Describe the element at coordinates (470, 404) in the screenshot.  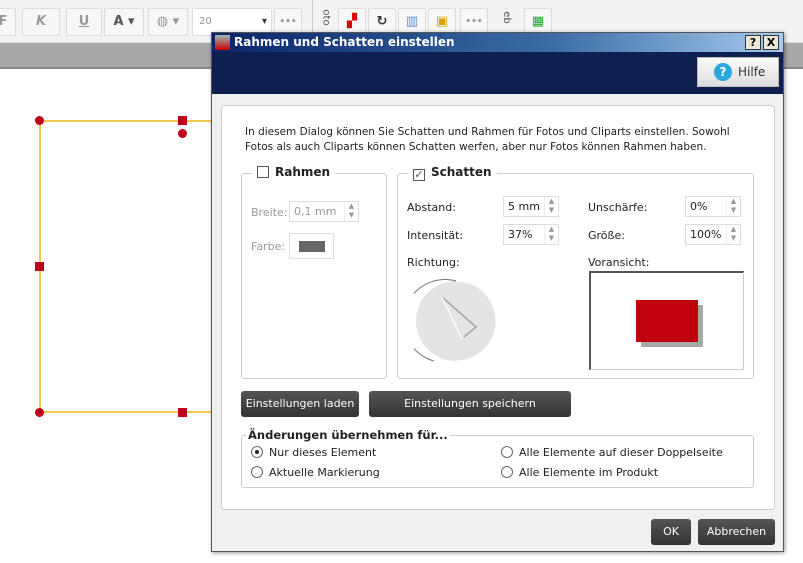
I see `save-settings-button: Einstellungen speichern` at that location.